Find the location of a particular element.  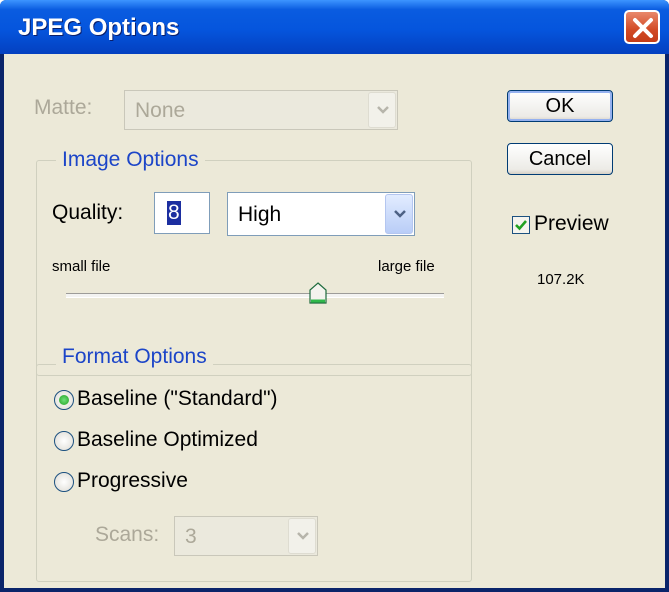

quality-preset-select: High is located at coordinates (321, 214).